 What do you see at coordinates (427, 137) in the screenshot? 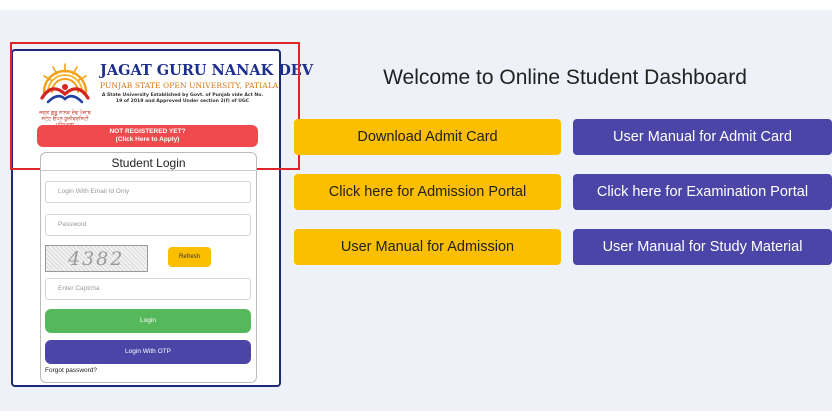
I see `download-admit-card-button: Download Admit Card` at bounding box center [427, 137].